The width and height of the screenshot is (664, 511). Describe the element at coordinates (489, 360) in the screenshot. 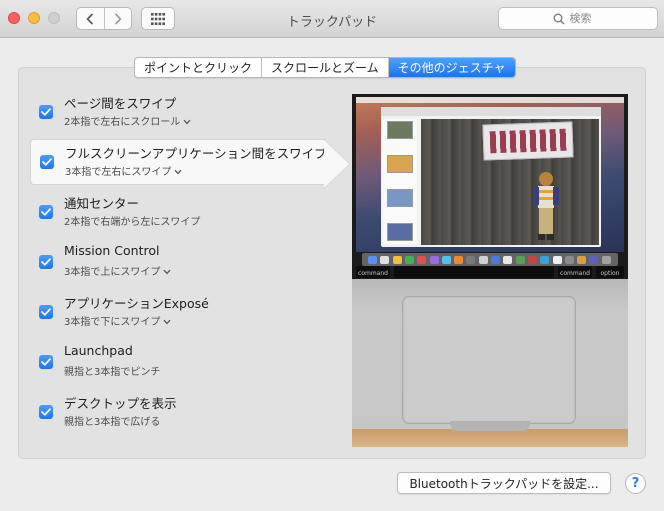

I see `trackpad-illustration` at that location.